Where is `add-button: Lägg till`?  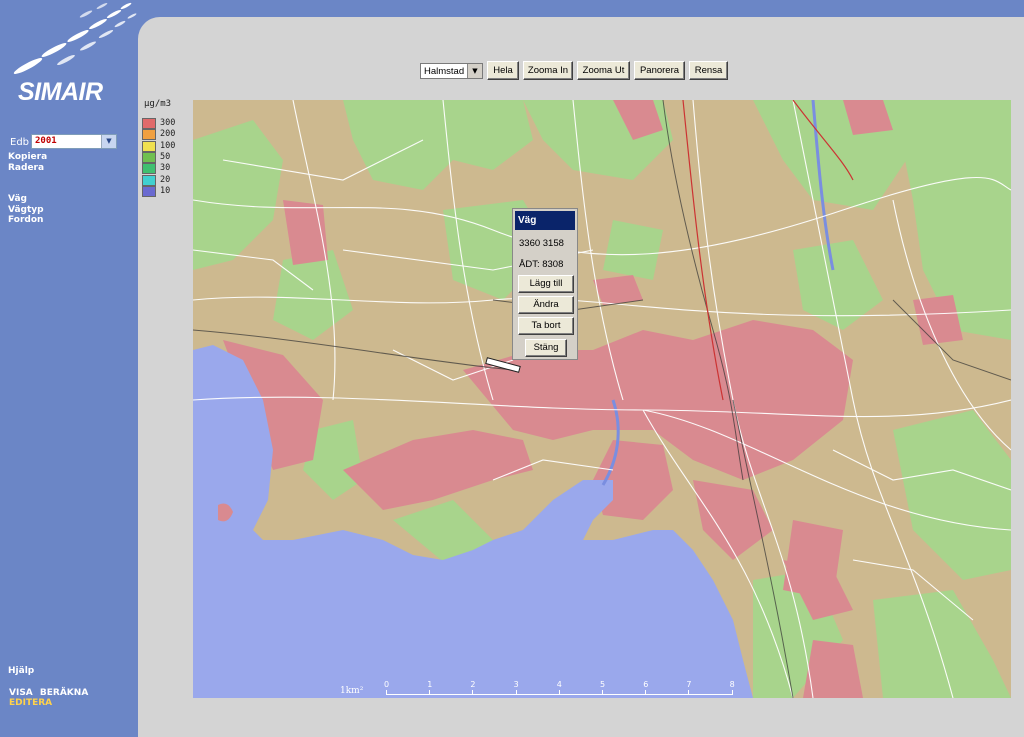 add-button: Lägg till is located at coordinates (546, 284).